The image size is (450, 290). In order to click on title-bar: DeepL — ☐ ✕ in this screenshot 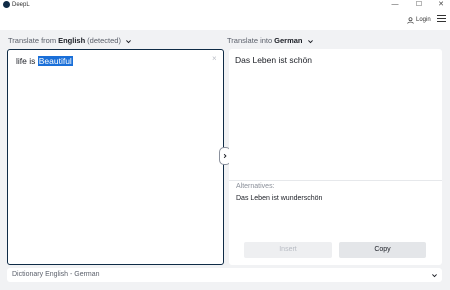, I will do `click(225, 5)`.